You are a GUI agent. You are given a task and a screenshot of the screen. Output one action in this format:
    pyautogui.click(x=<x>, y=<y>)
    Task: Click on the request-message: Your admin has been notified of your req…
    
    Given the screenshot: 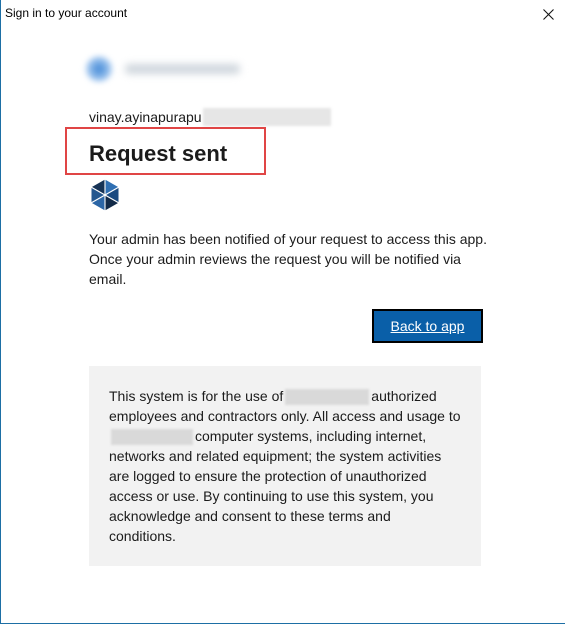 What is the action you would take?
    pyautogui.click(x=288, y=259)
    